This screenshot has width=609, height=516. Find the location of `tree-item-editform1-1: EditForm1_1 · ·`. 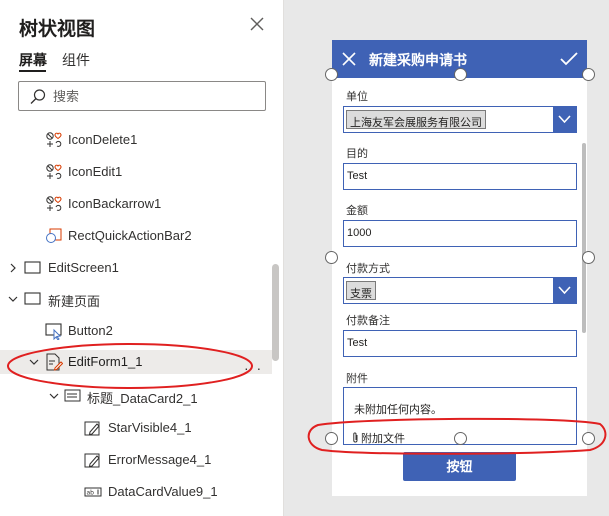

tree-item-editform1-1: EditForm1_1 · · is located at coordinates (136, 363).